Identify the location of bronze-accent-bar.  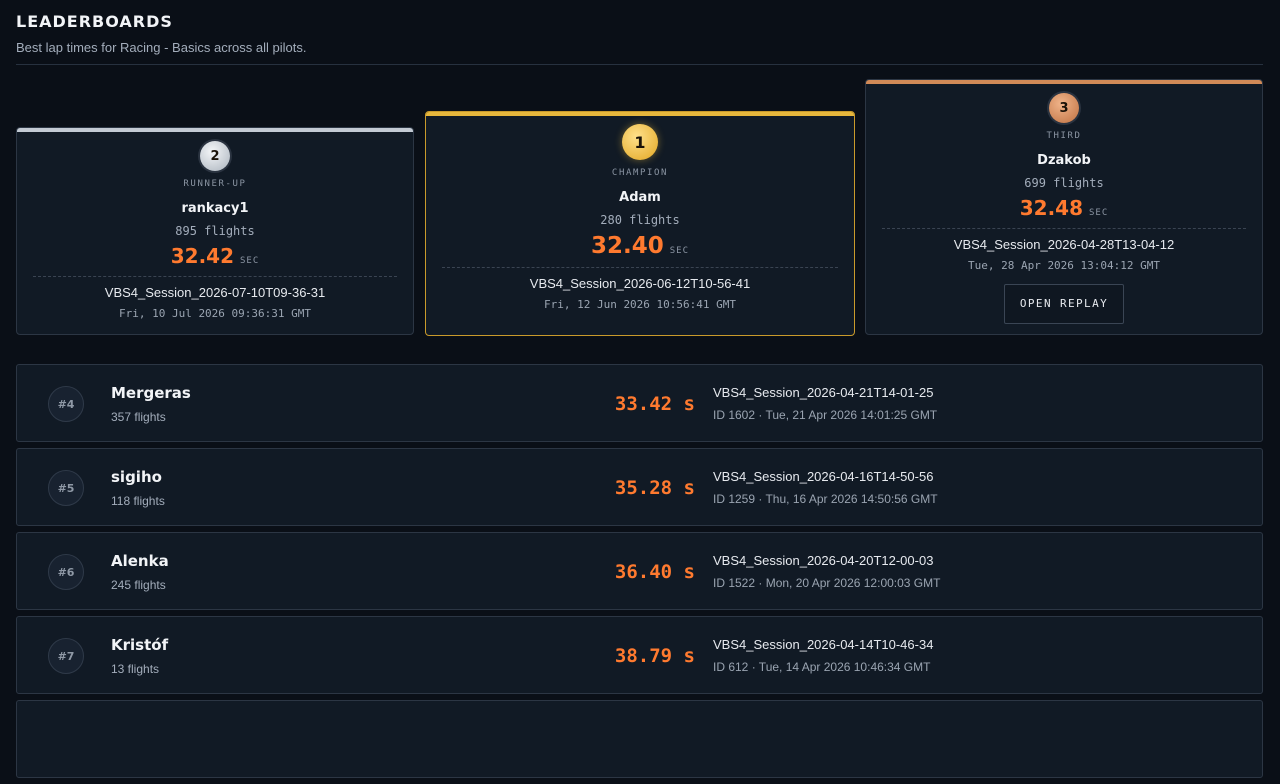
(1064, 82).